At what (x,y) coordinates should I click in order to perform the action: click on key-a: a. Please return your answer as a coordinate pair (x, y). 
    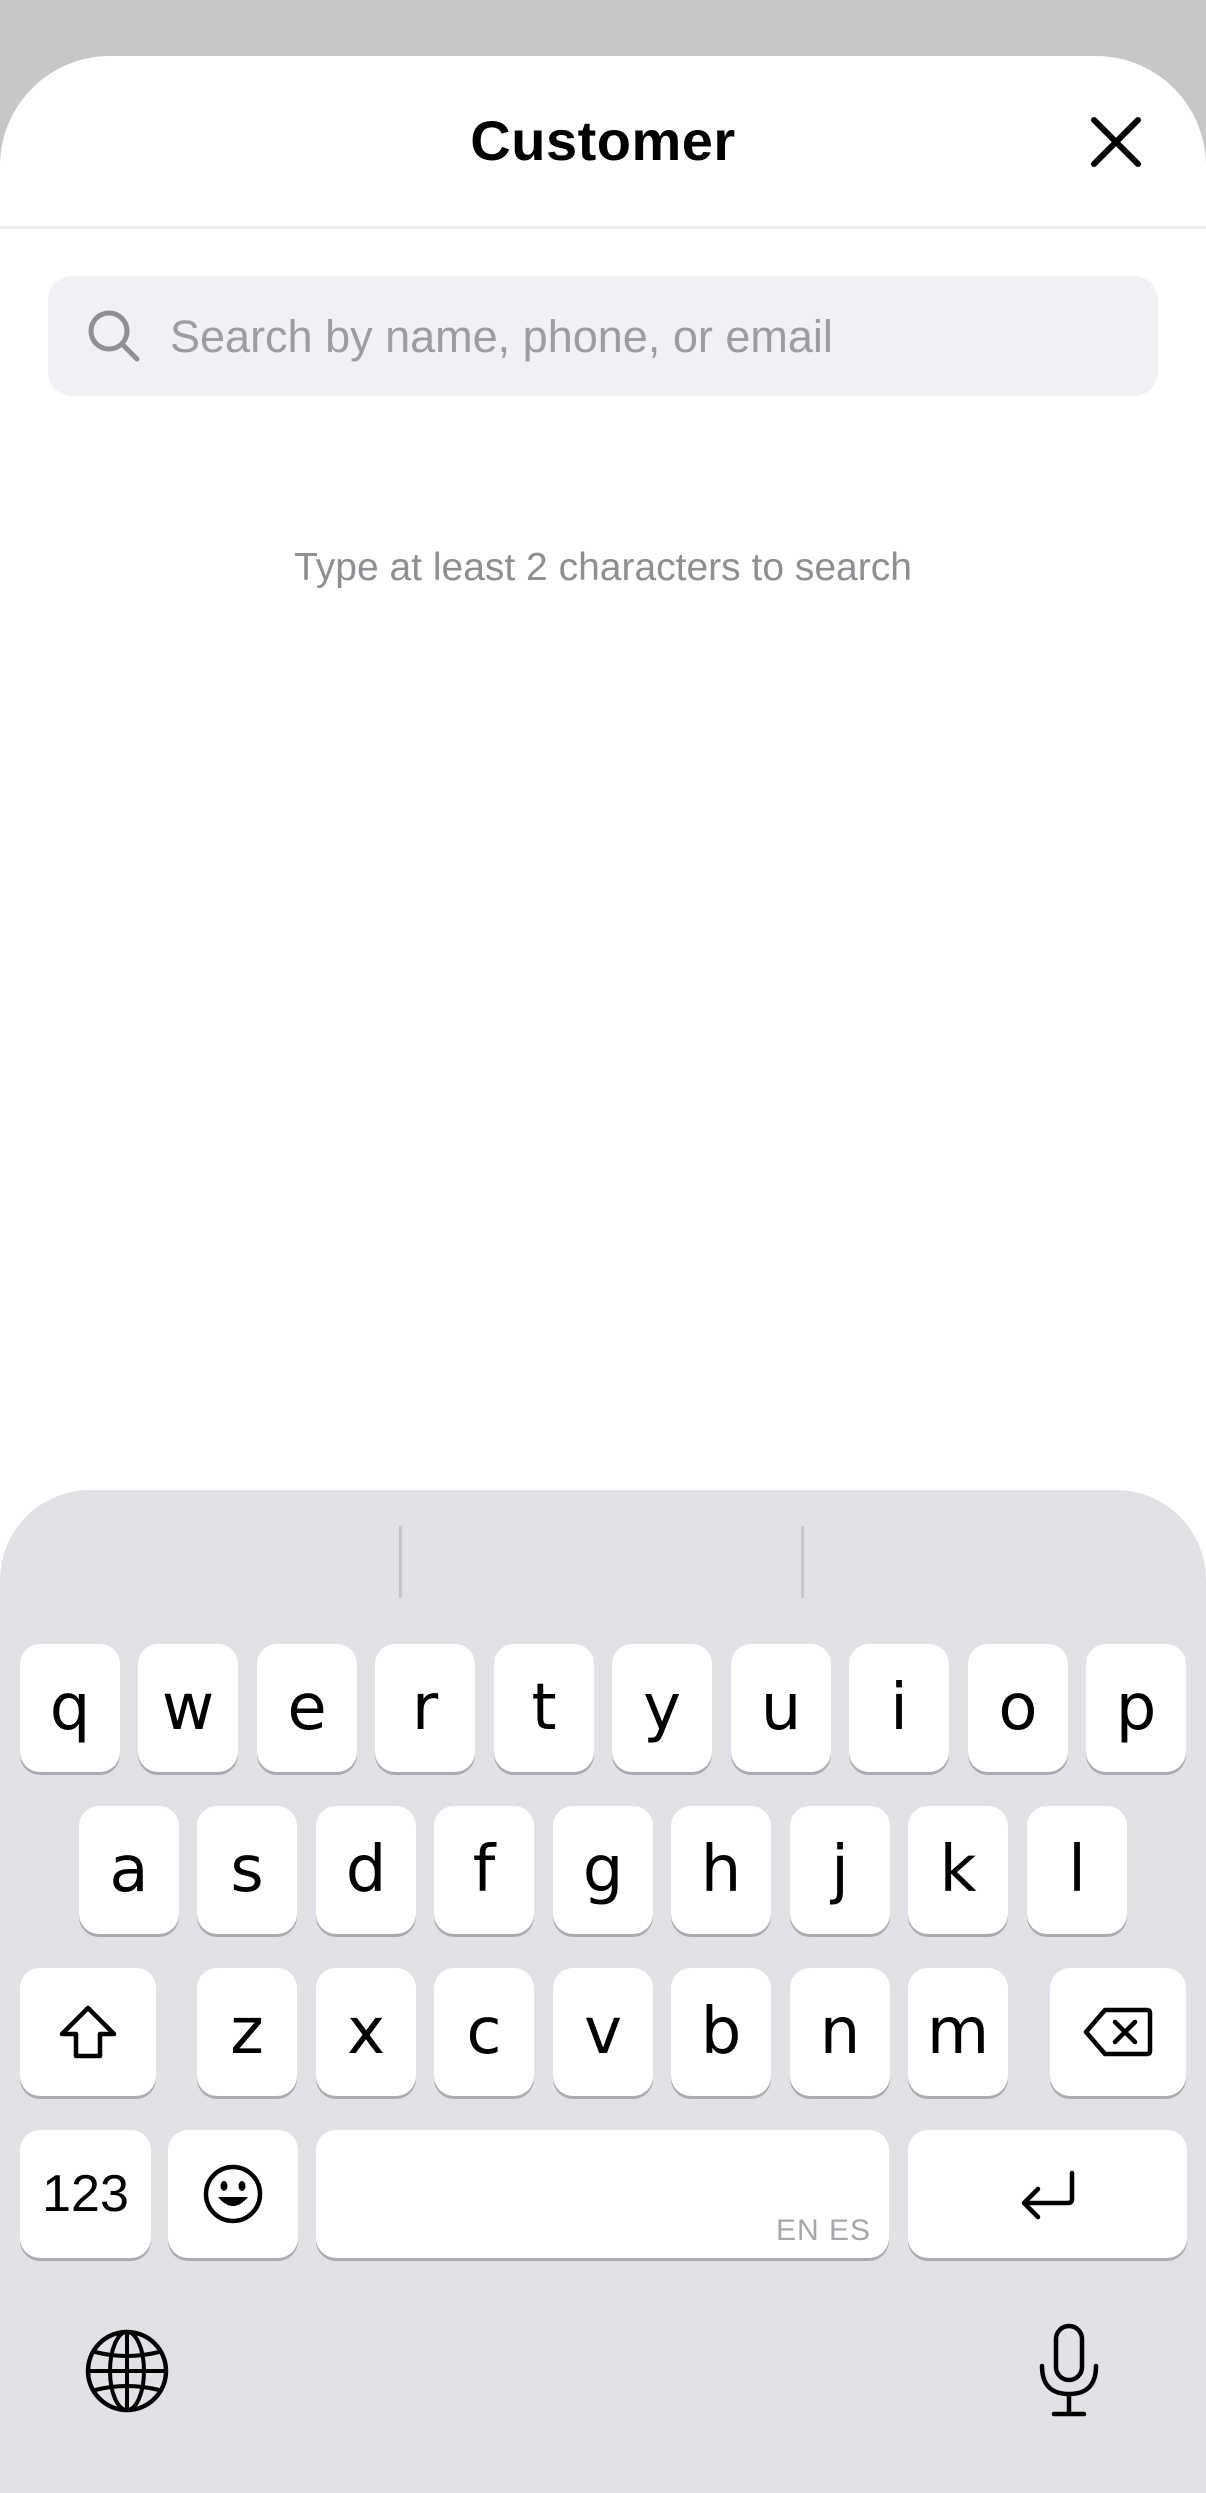
    Looking at the image, I should click on (129, 1870).